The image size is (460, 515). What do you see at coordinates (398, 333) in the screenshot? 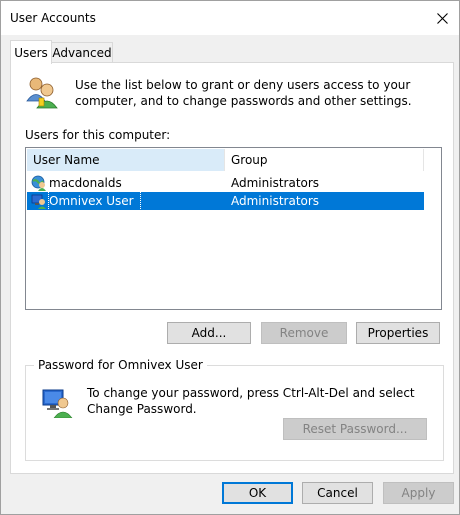
I see `properties-button: Properties` at bounding box center [398, 333].